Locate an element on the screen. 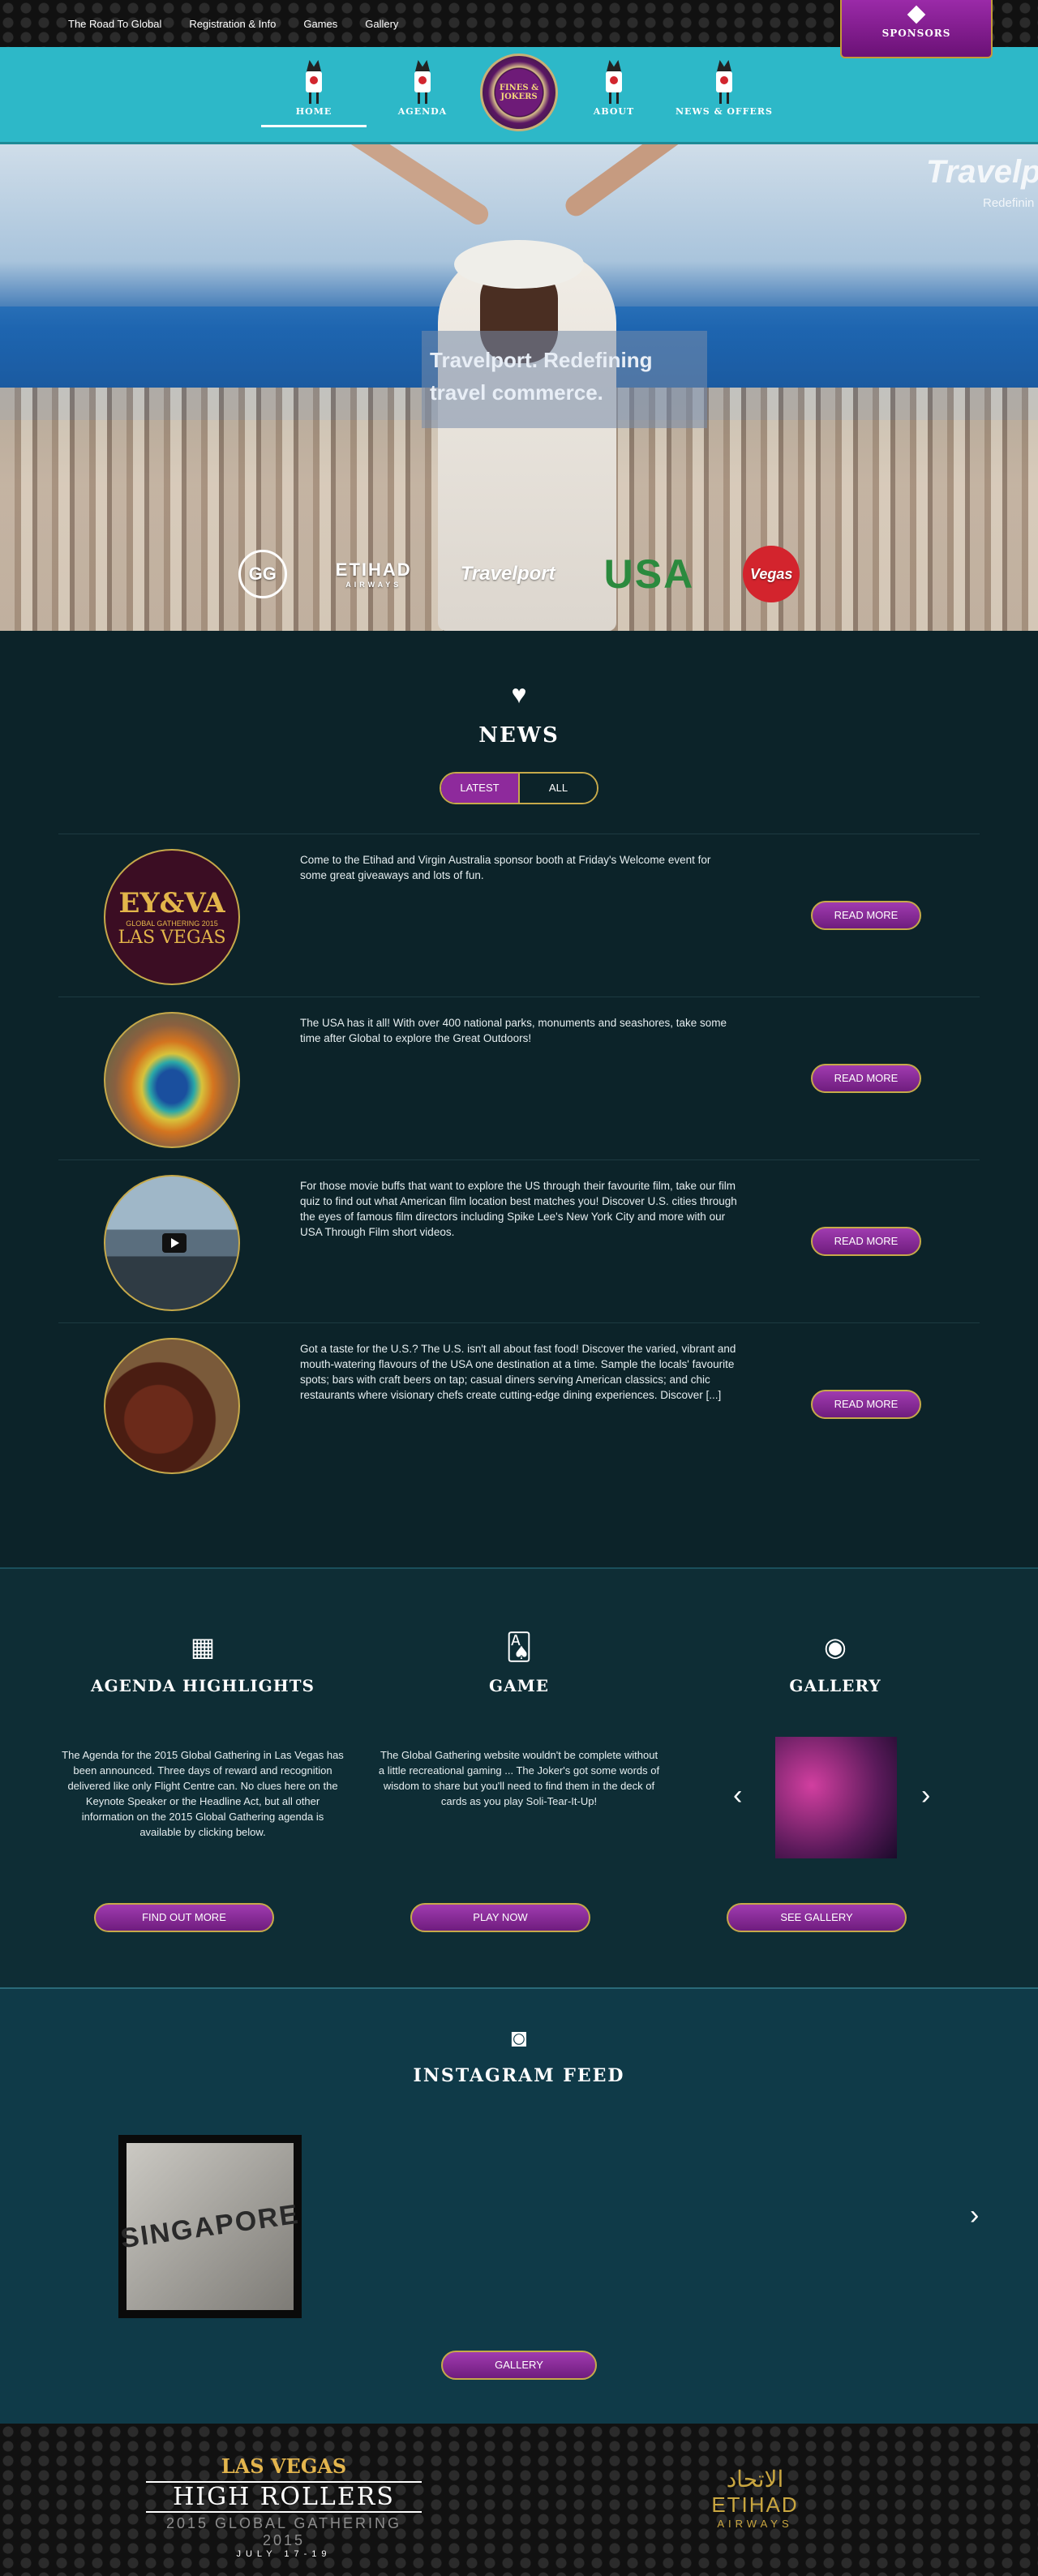  news-filter-toggle: LATEST ALL is located at coordinates (519, 788).